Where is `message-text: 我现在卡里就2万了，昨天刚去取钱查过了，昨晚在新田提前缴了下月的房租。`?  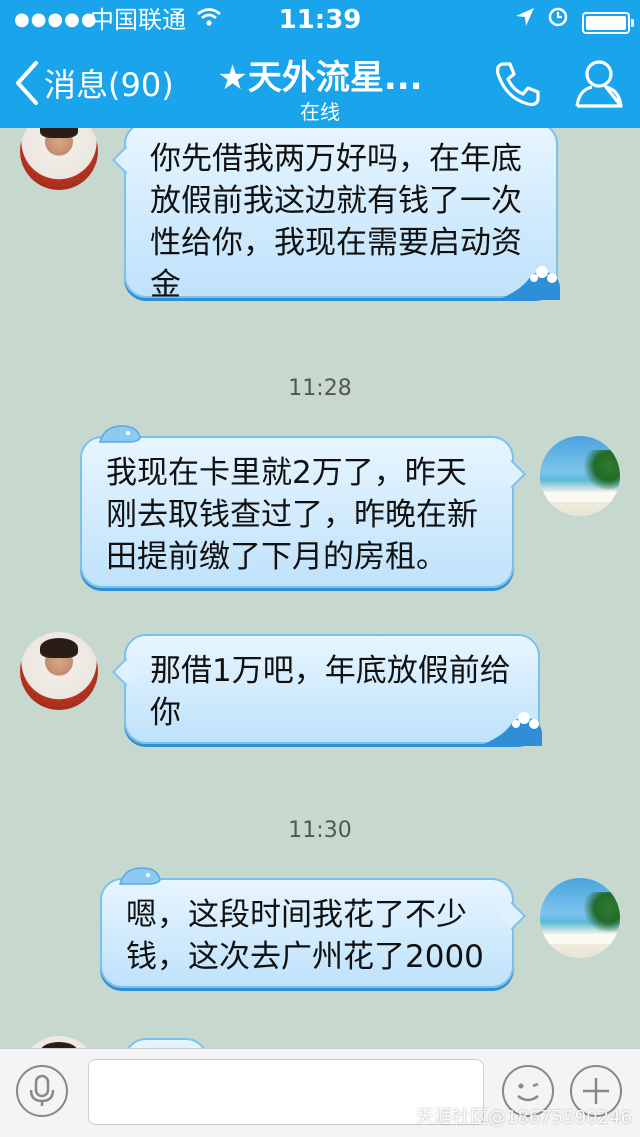 message-text: 我现在卡里就2万了，昨天刚去取钱查过了，昨晚在新田提前缴了下月的房租。 is located at coordinates (292, 515).